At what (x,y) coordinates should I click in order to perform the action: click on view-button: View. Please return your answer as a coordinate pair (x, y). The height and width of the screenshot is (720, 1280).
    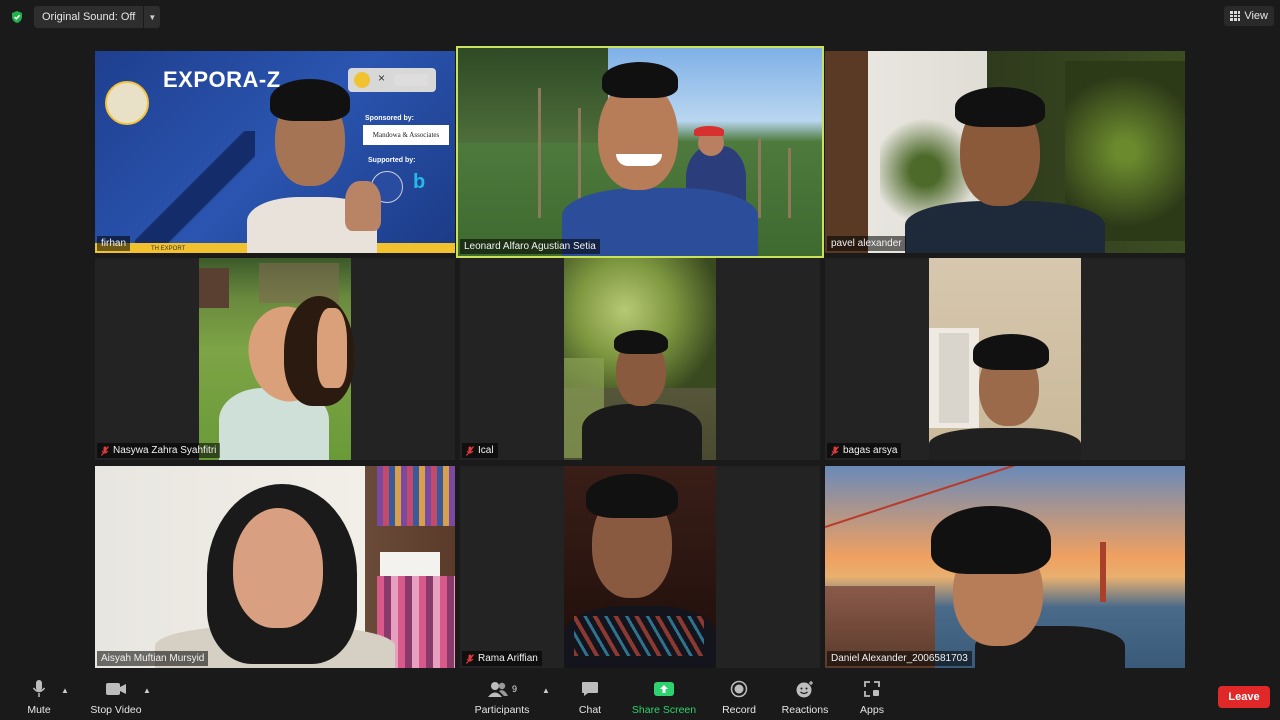
    Looking at the image, I should click on (1249, 16).